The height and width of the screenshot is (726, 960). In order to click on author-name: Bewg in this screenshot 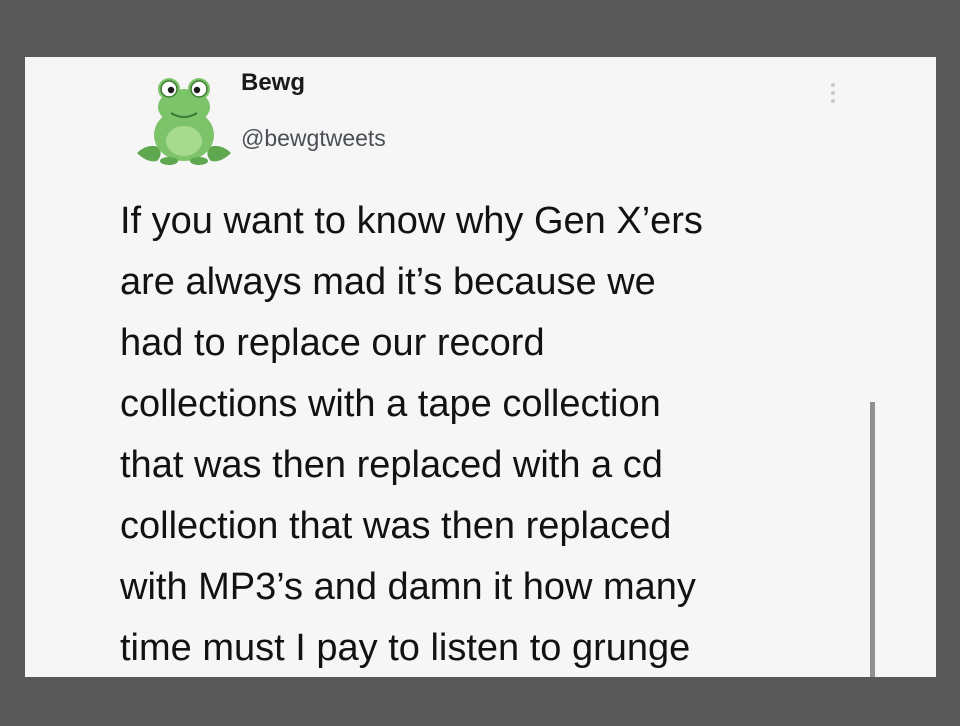, I will do `click(273, 83)`.